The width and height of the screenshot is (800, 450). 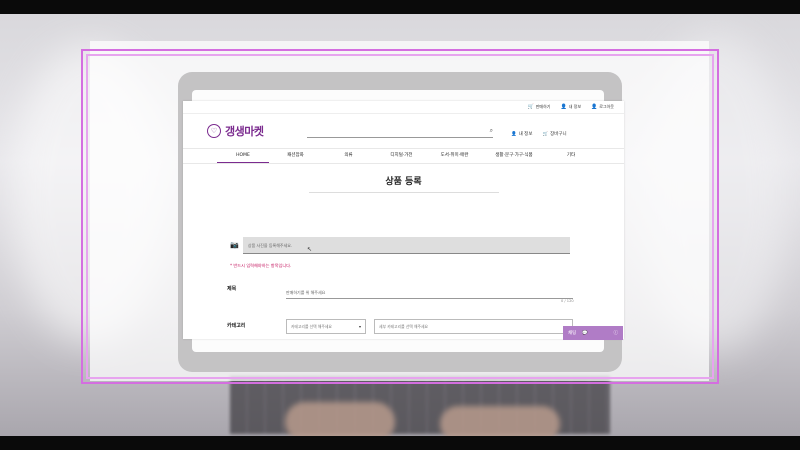 I want to click on chat-label: 채팅, so click(x=572, y=333).